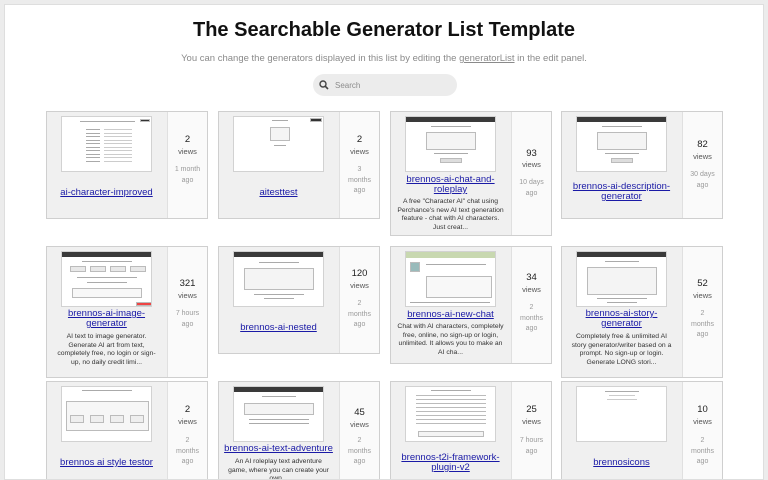 This screenshot has height=480, width=768. Describe the element at coordinates (106, 319) in the screenshot. I see `generator-name-link: brennos-ai-image-generator` at that location.